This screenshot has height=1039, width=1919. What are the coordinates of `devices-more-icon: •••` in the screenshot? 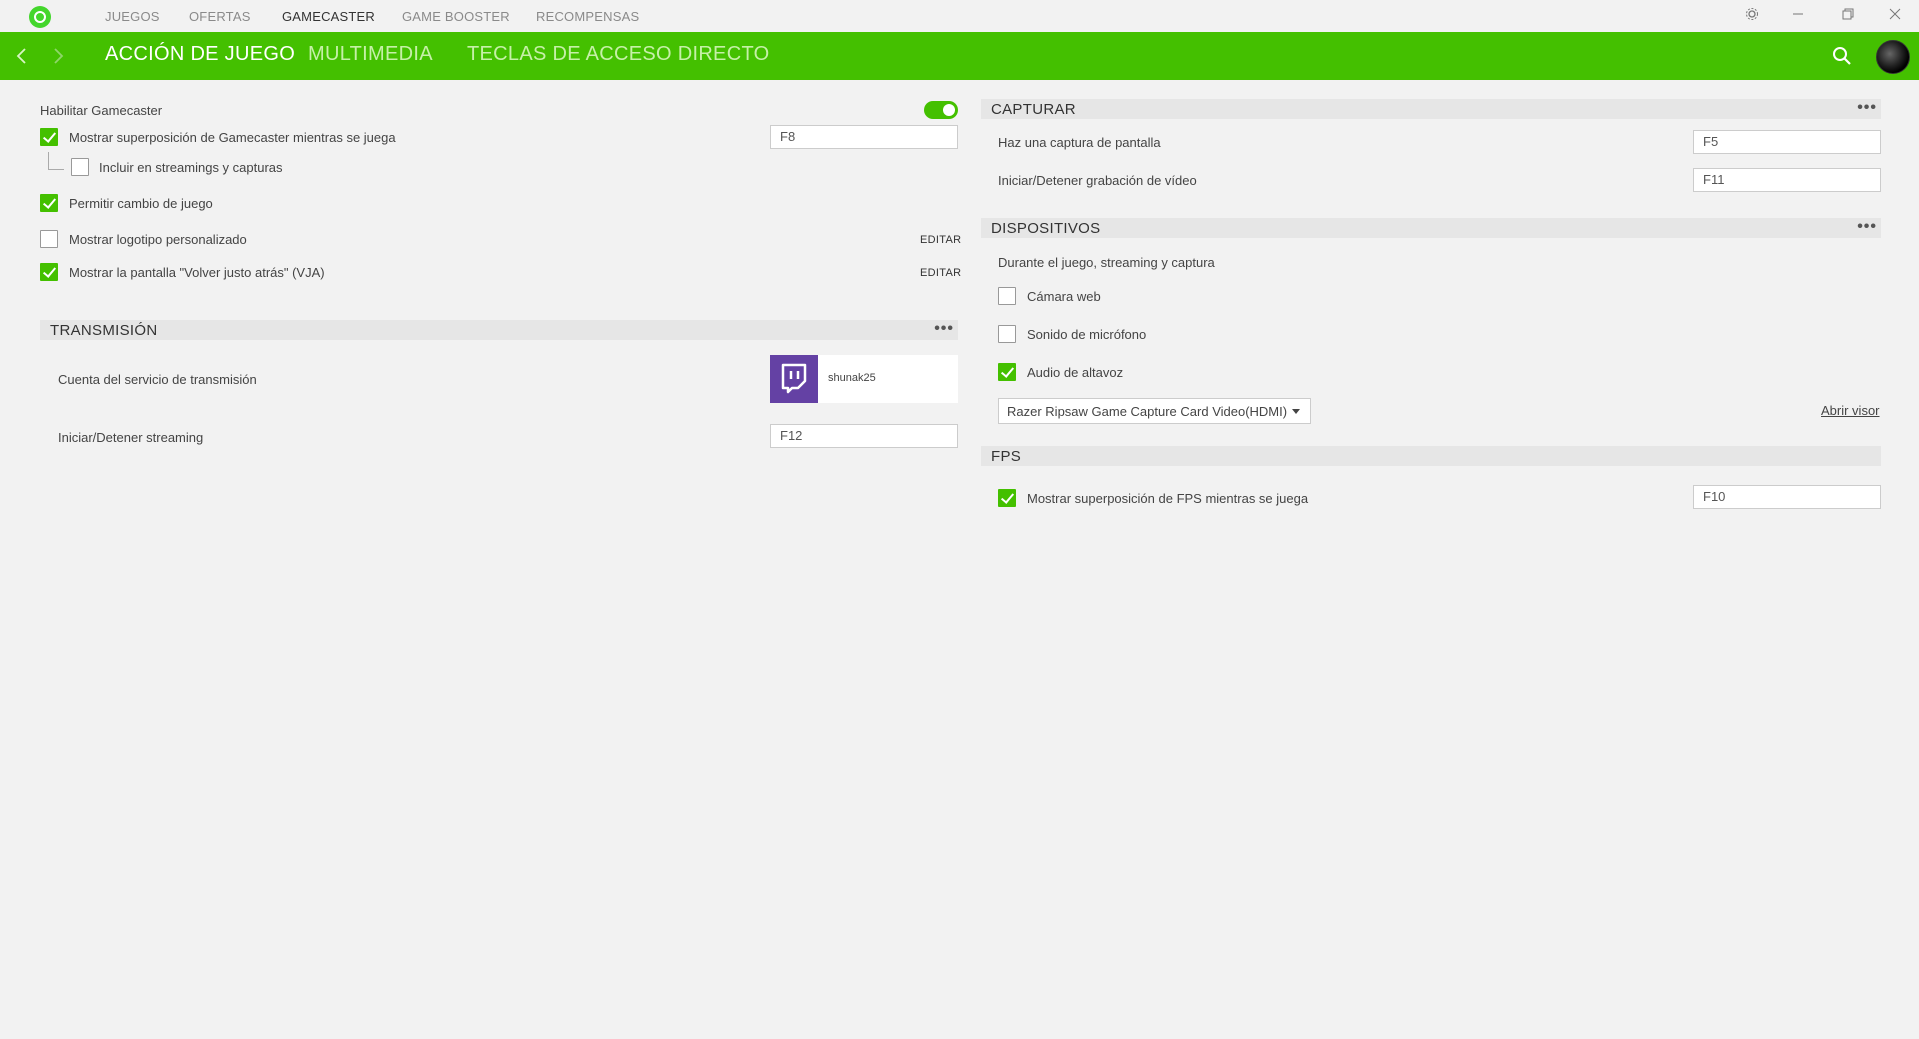 It's located at (1867, 227).